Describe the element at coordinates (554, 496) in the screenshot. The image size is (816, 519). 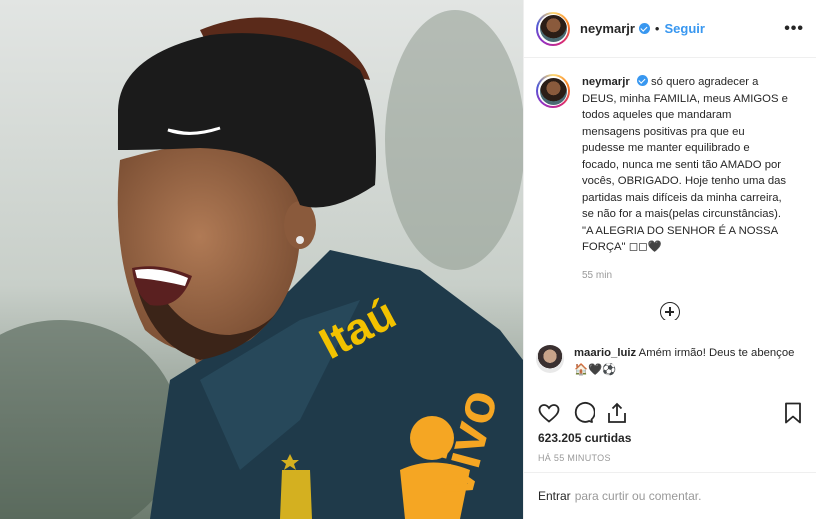
I see `login-link: Entrar` at that location.